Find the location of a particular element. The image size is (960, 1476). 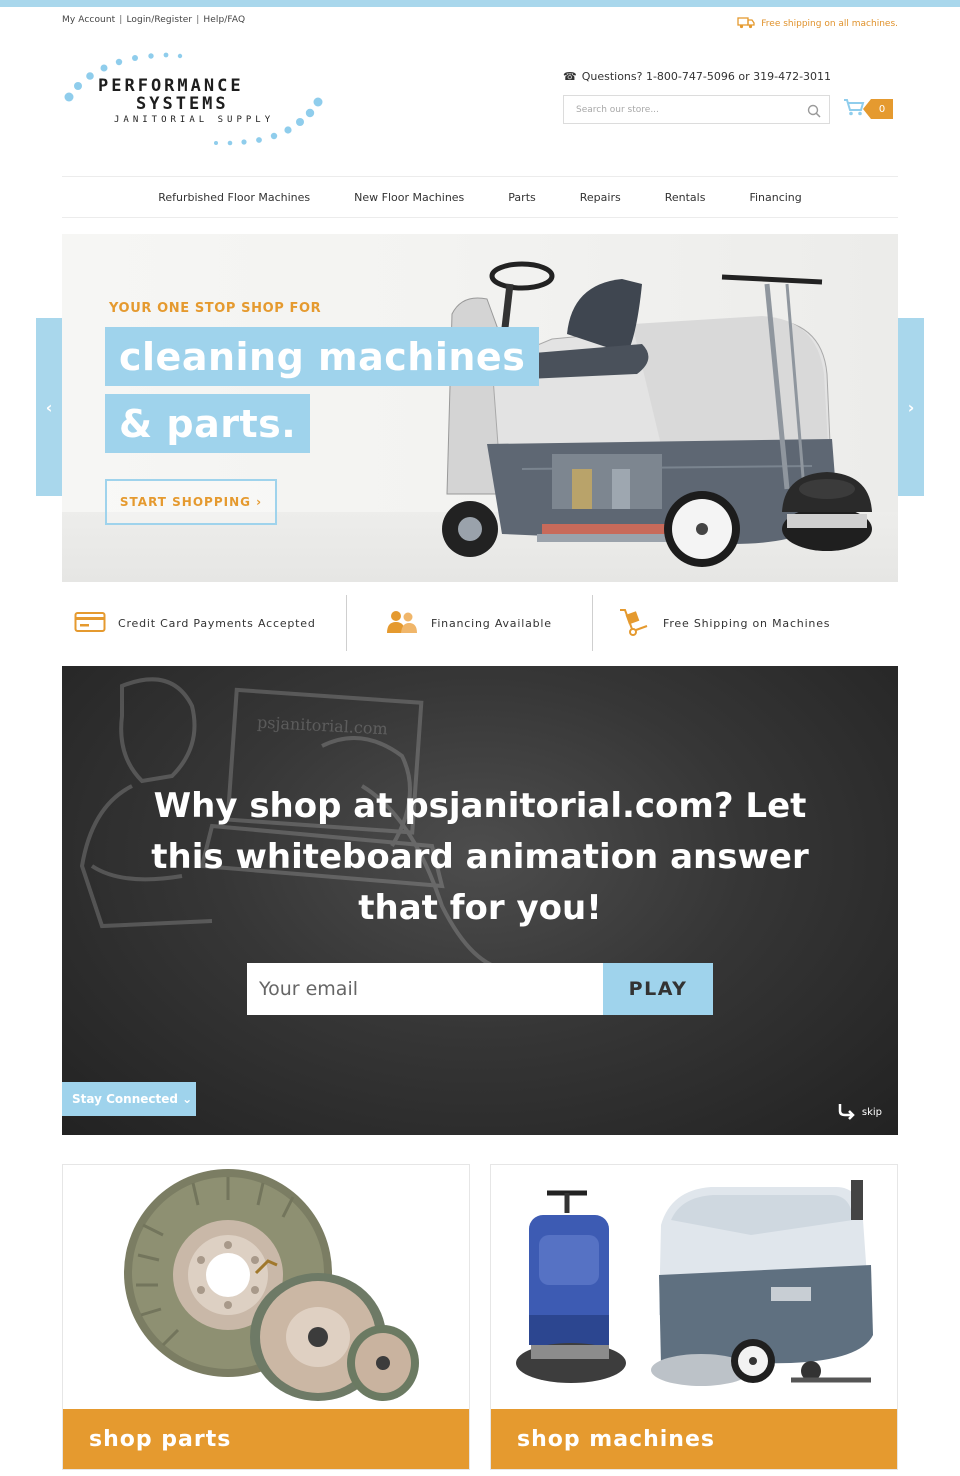

shop-machines-card: shop machines is located at coordinates (694, 1317).